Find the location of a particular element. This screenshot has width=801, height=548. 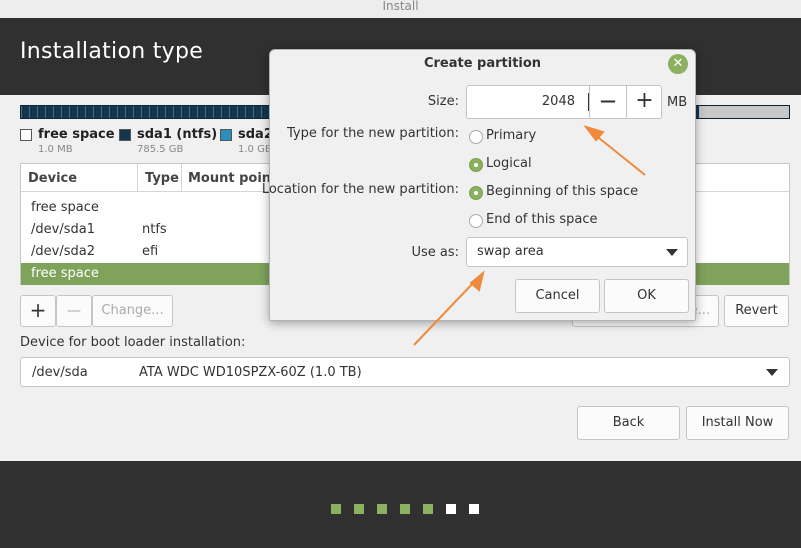

use-as-select: swap area is located at coordinates (577, 252).